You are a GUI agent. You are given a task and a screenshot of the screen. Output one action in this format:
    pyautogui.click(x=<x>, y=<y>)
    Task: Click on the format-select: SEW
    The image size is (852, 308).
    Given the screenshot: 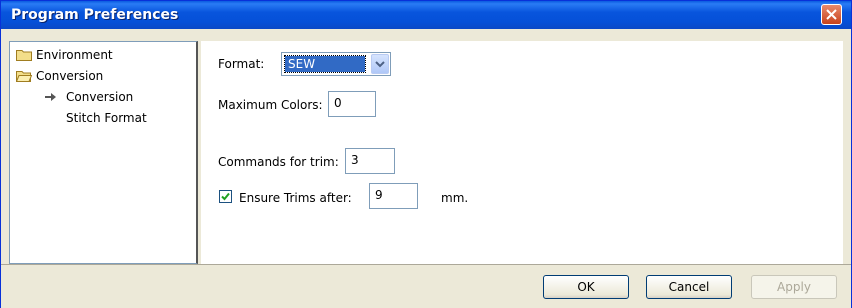 What is the action you would take?
    pyautogui.click(x=336, y=64)
    